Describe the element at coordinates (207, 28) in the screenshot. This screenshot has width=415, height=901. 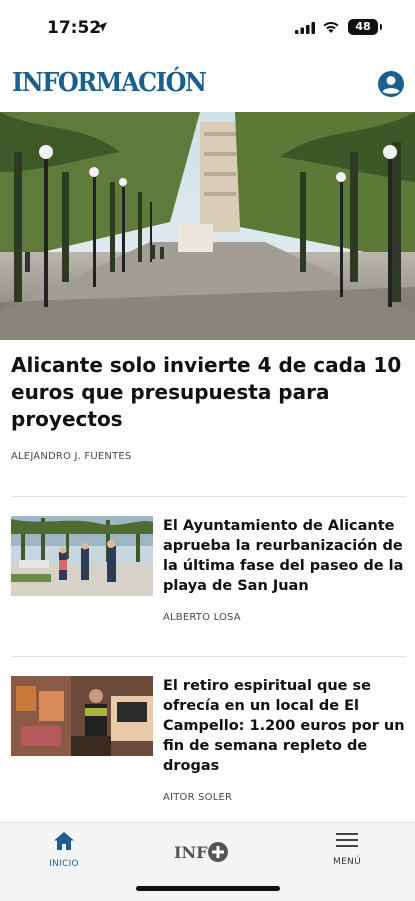
I see `status-bar: 17:52 48` at that location.